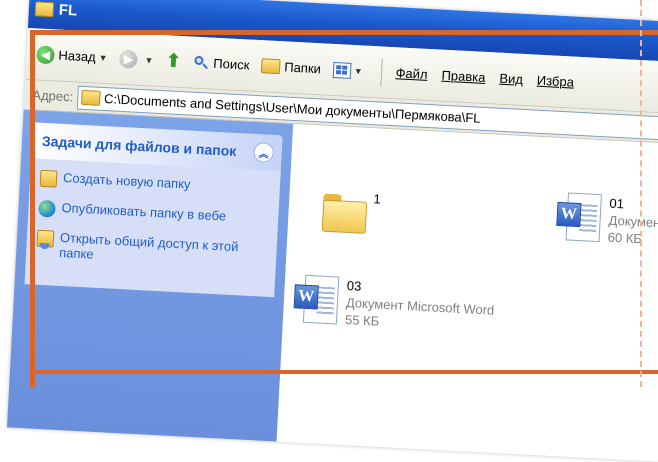 The image size is (658, 462). I want to click on file-item-doc-03: W 03 Документ Microsoft Word 55 КБ, so click(394, 305).